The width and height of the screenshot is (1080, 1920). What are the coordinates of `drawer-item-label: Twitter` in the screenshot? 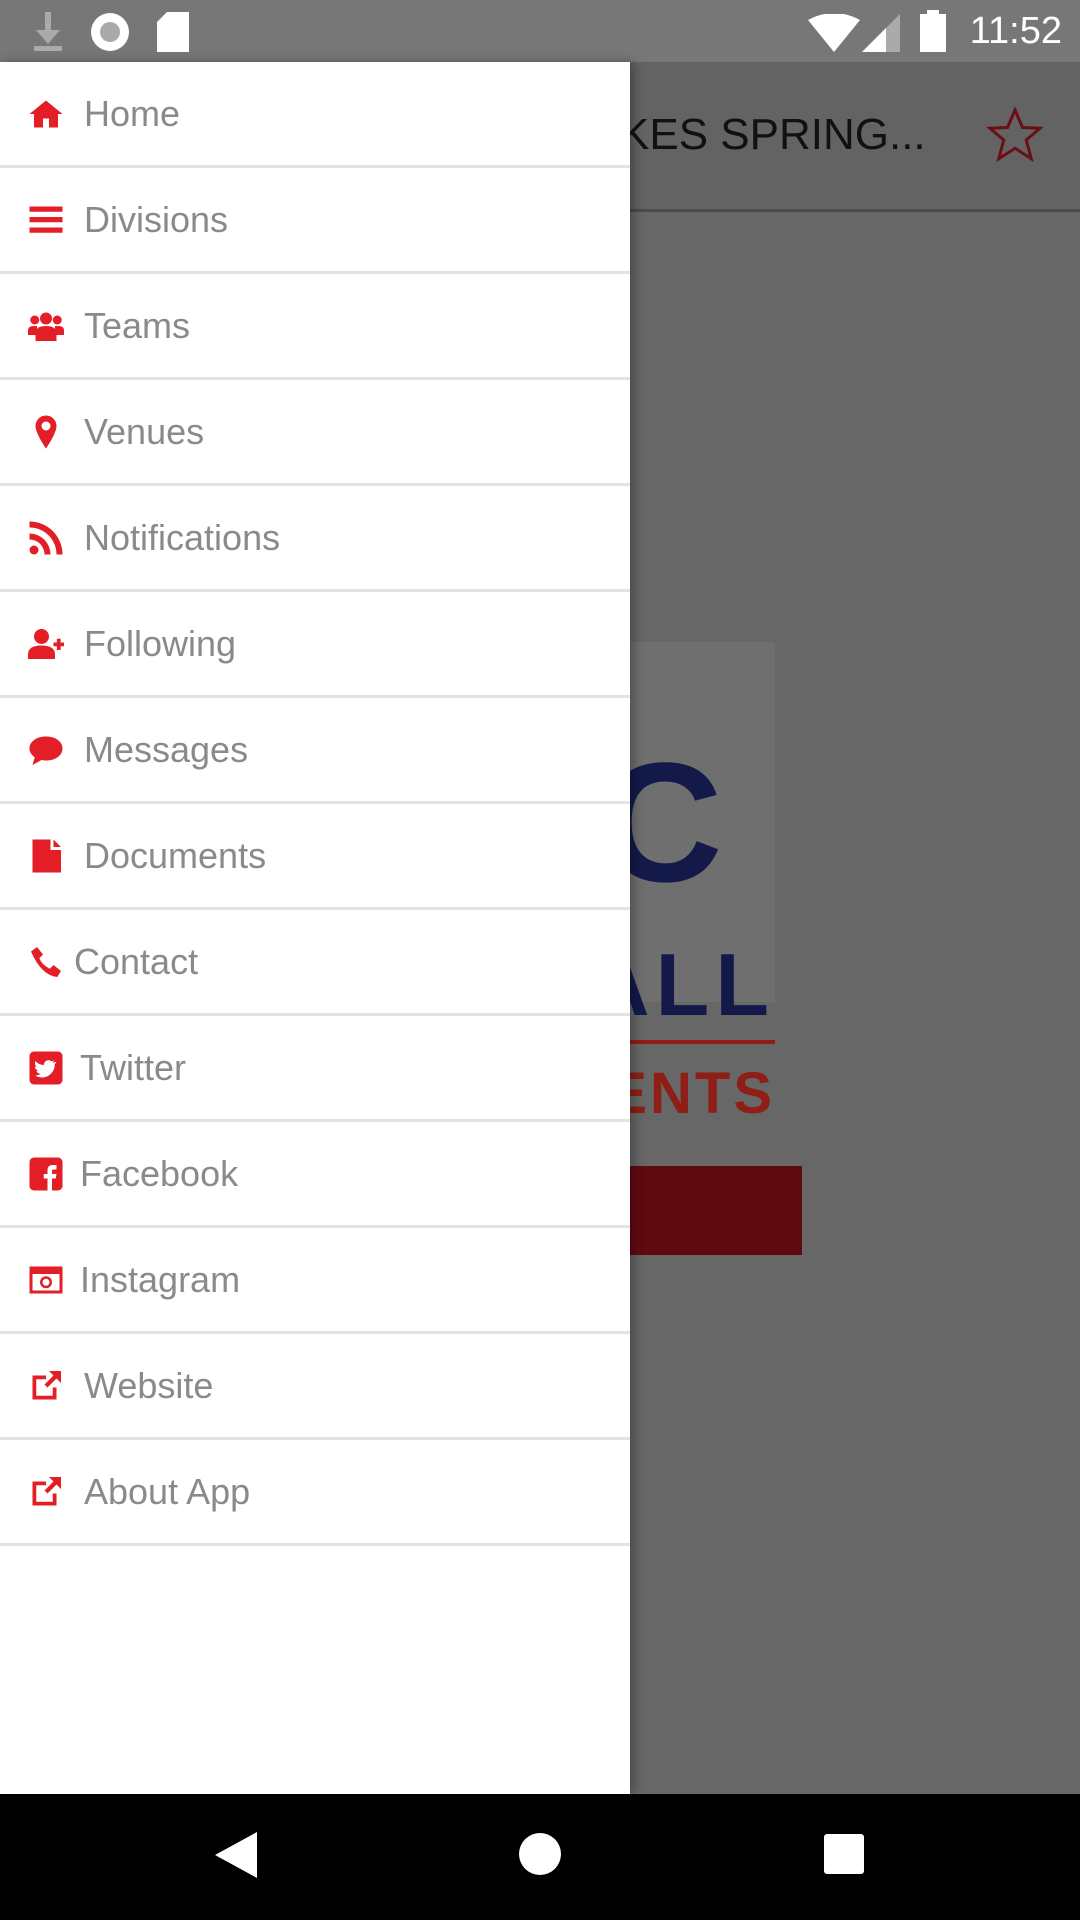 It's located at (133, 1067).